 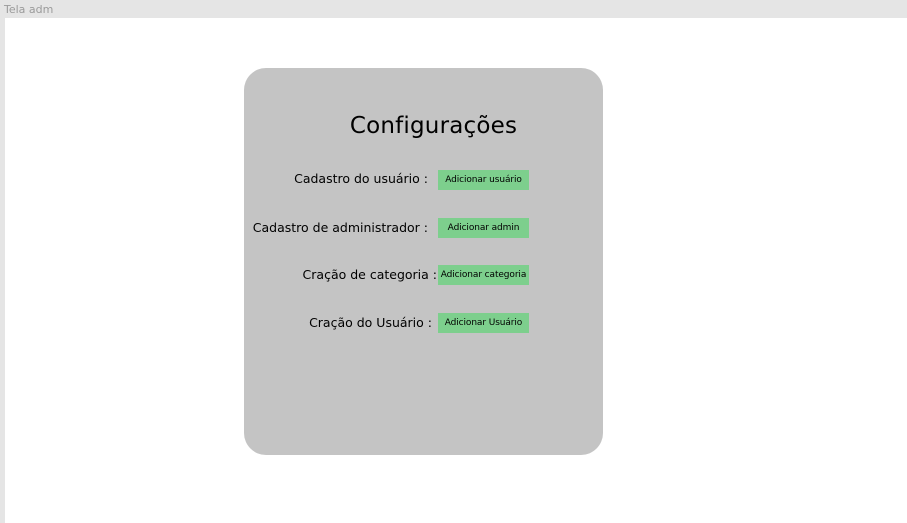 What do you see at coordinates (29, 9) in the screenshot?
I see `frame-title: Tela adm` at bounding box center [29, 9].